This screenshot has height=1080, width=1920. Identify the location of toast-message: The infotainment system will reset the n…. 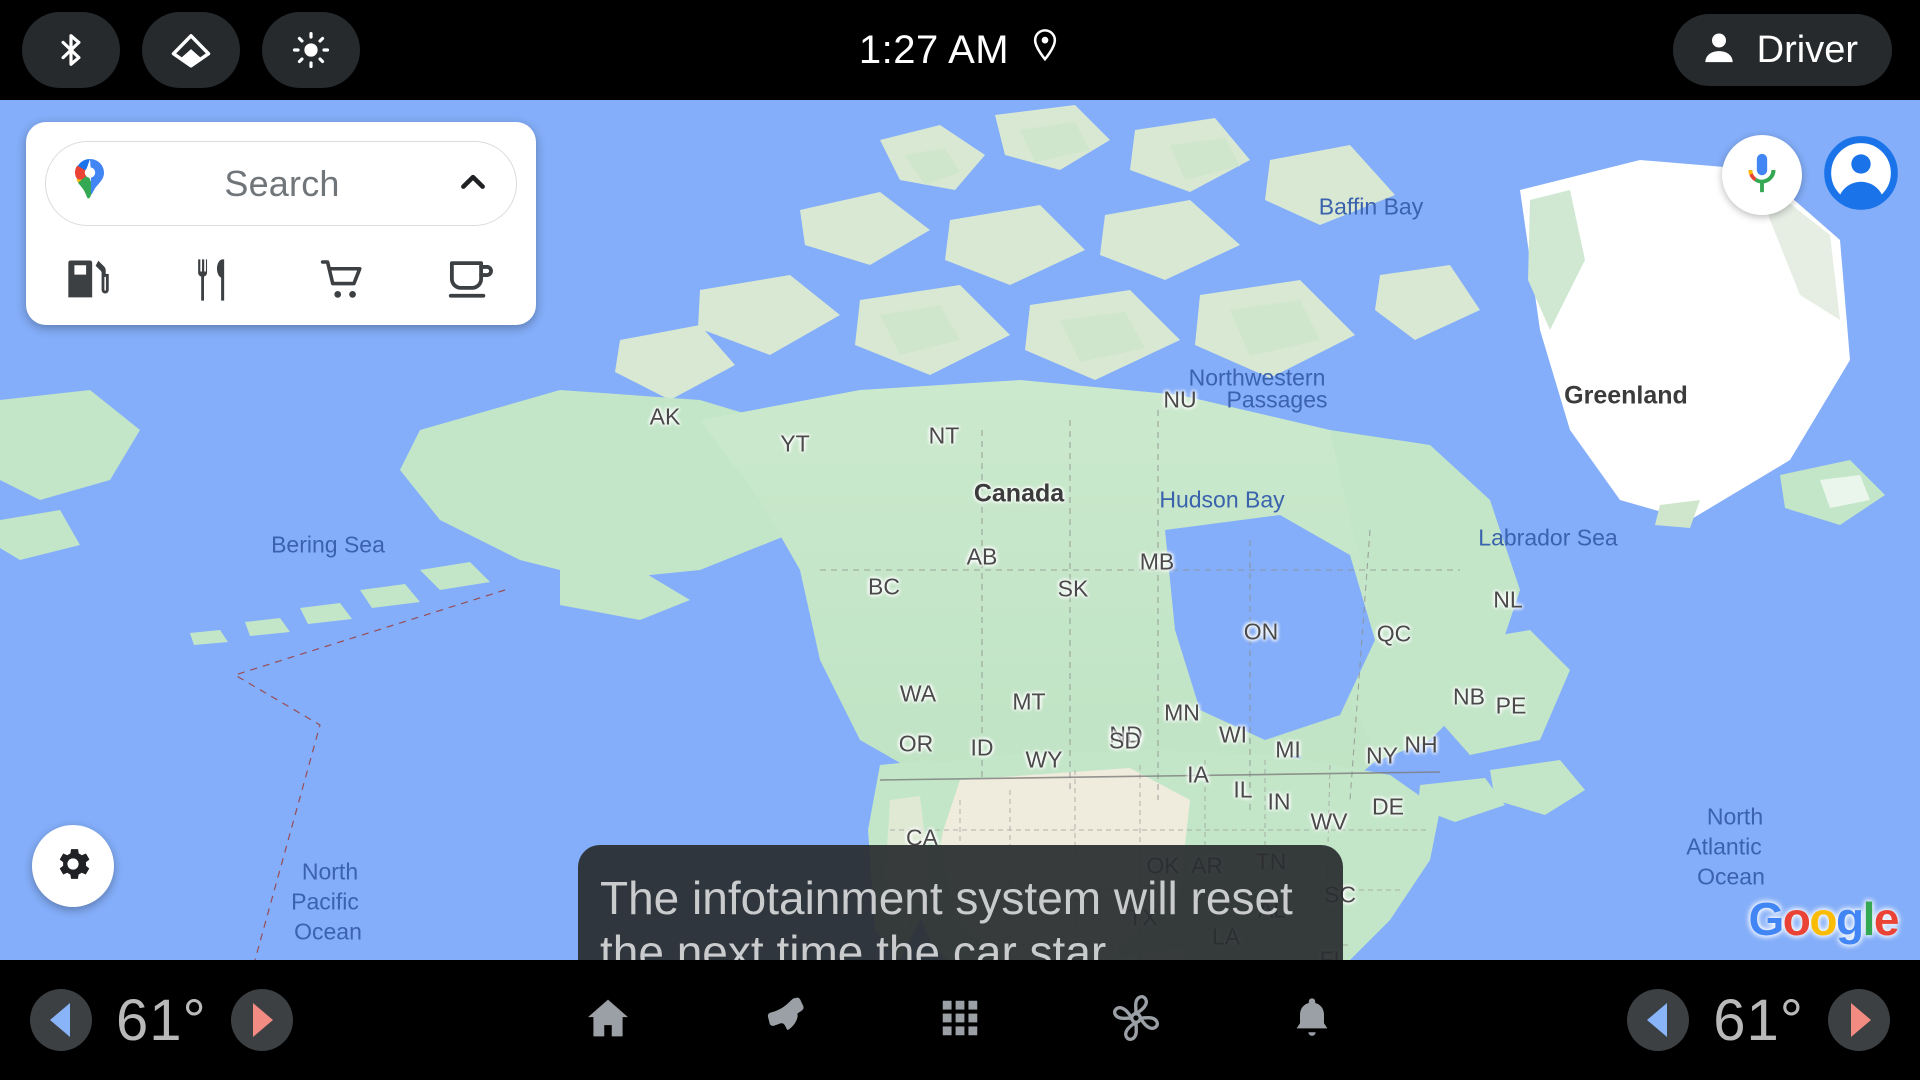
(946, 916).